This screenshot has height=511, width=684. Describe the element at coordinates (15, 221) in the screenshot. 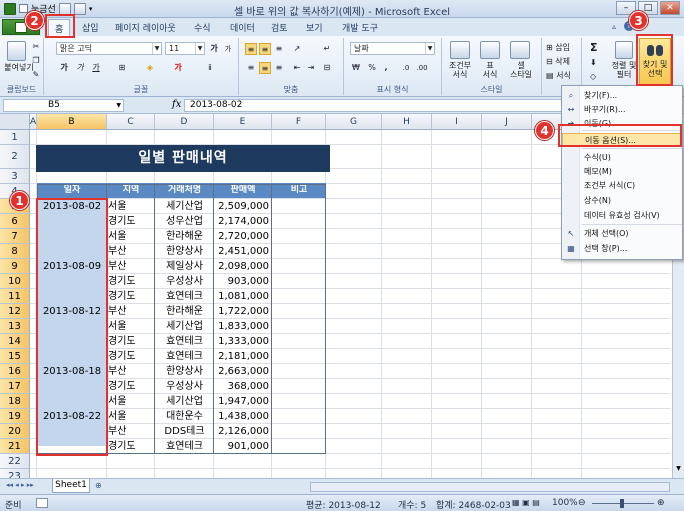

I see `row-header-6: 6` at that location.